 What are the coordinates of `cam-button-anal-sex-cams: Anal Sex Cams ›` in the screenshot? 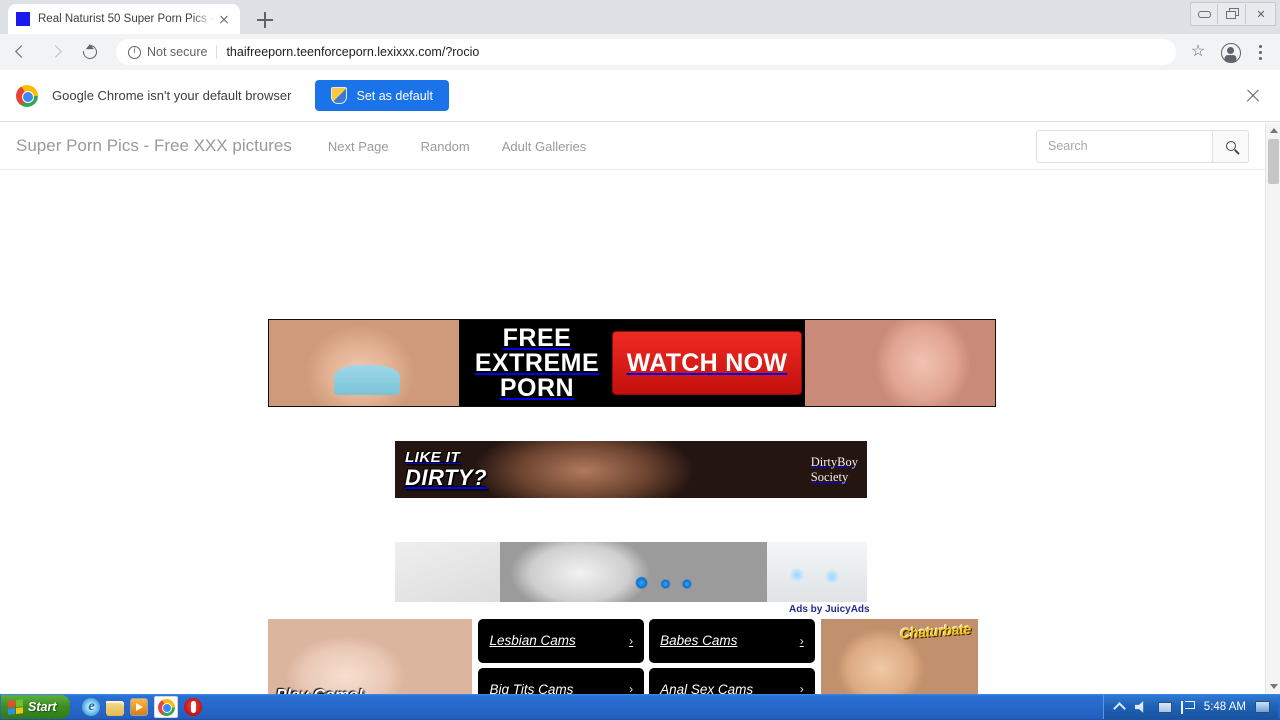 It's located at (732, 680).